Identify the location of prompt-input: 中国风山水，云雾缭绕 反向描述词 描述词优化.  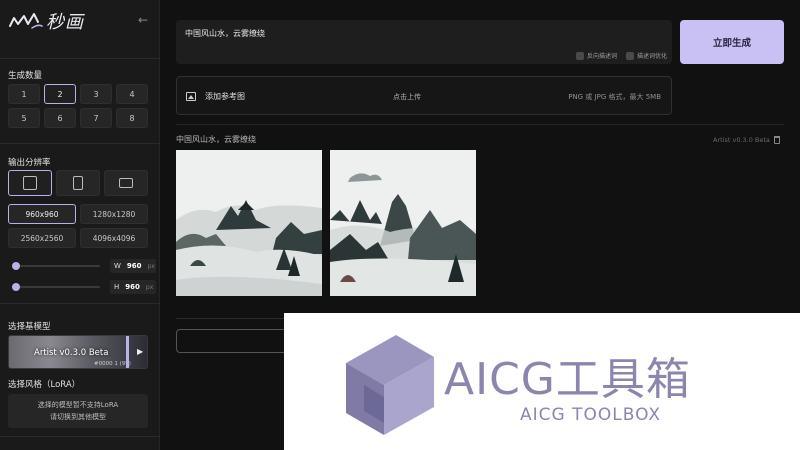
(424, 42).